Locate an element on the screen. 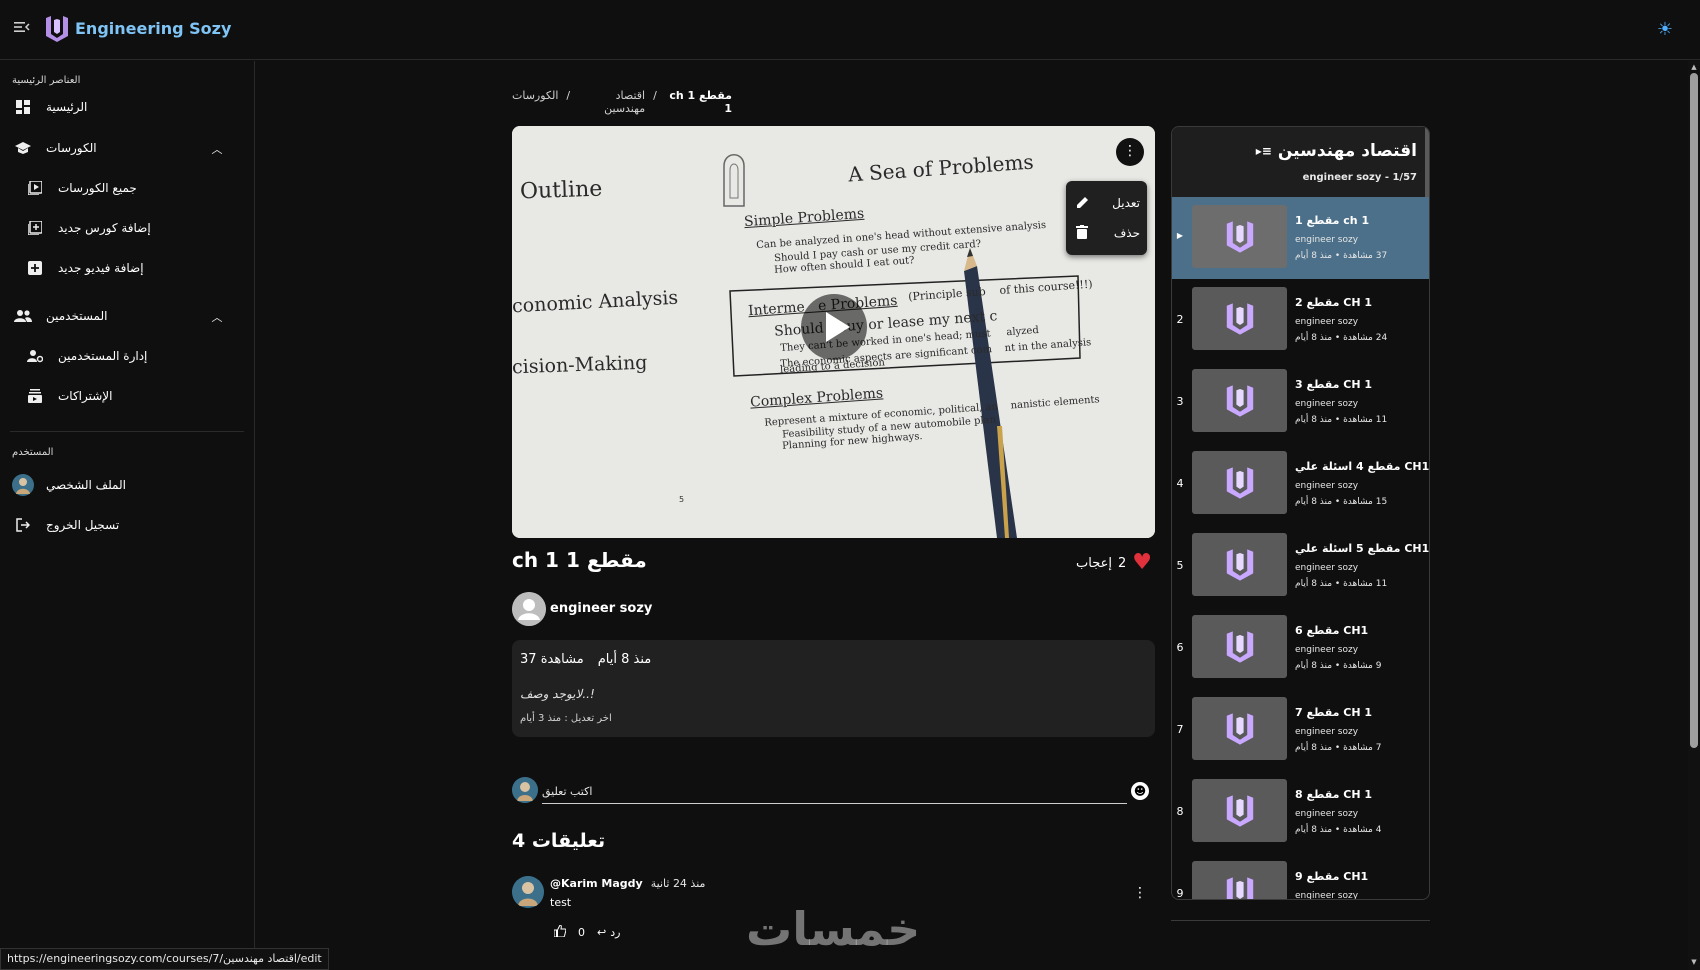  sidebar-item-courses: الكورسات ︿ is located at coordinates (127, 148).